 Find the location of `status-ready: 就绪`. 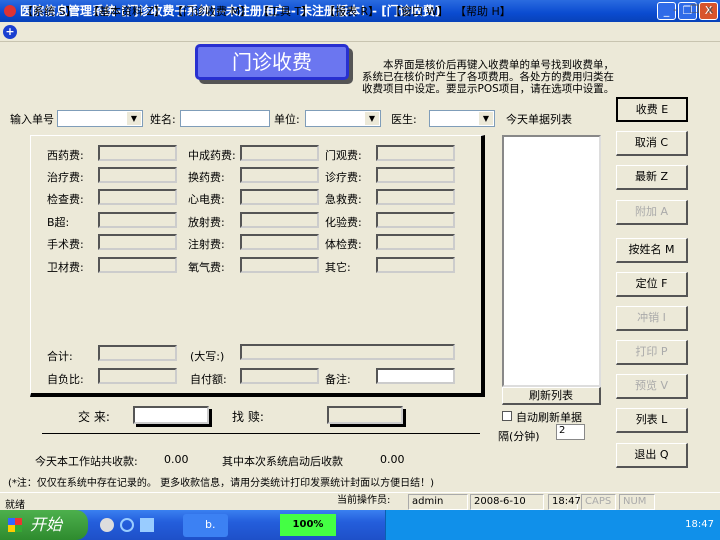

status-ready: 就绪 is located at coordinates (15, 505).